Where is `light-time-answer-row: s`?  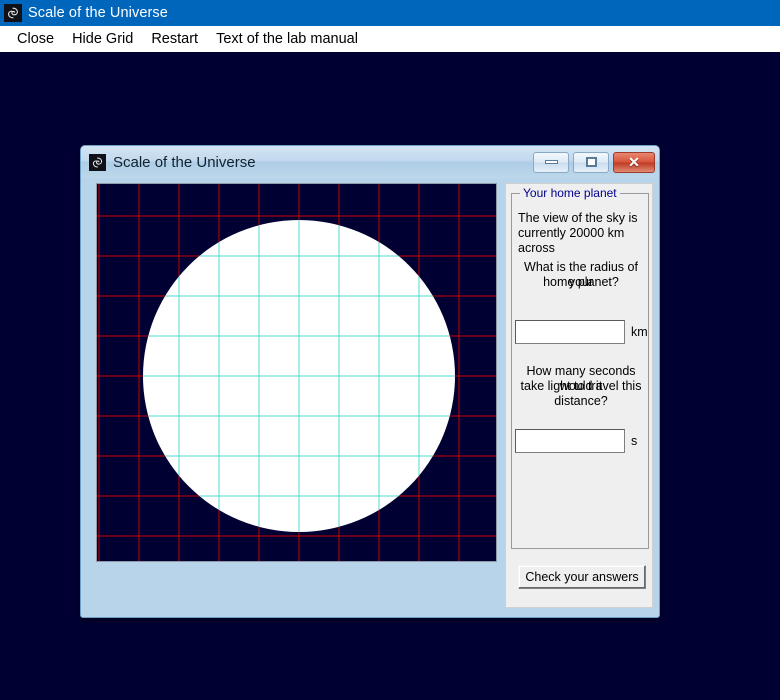 light-time-answer-row: s is located at coordinates (576, 441).